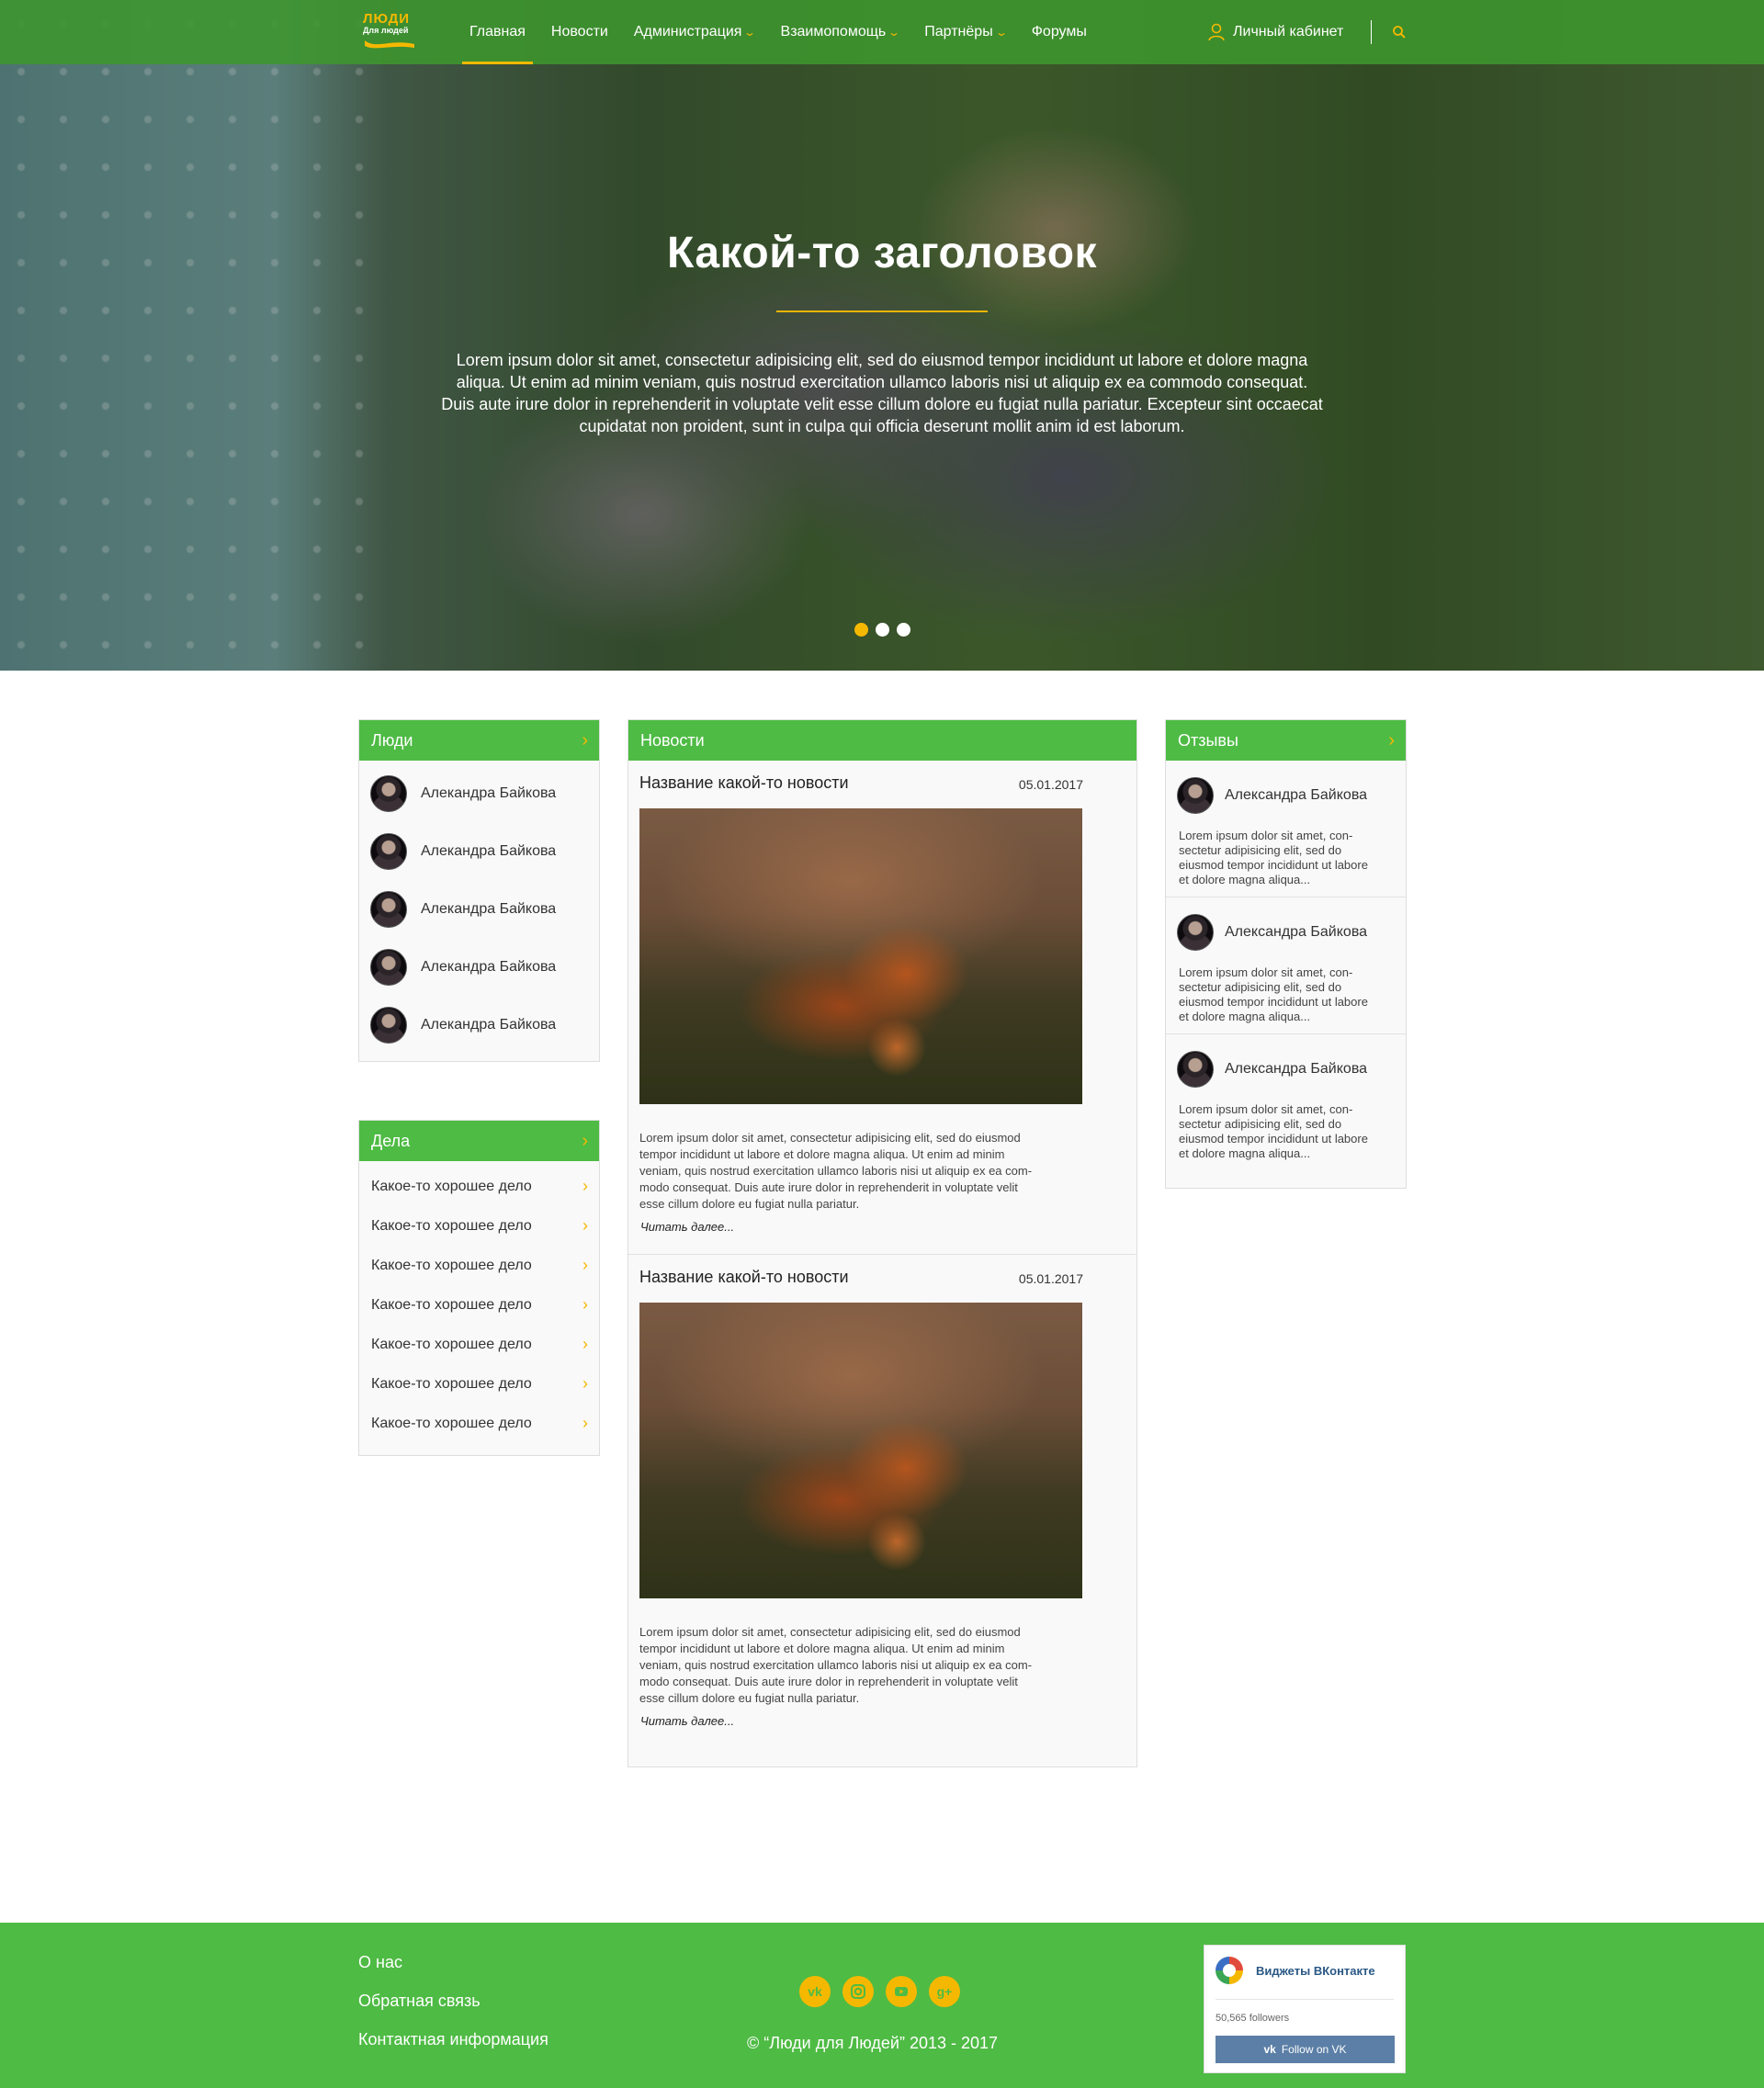  I want to click on vk-widgets-logo-icon, so click(1229, 1970).